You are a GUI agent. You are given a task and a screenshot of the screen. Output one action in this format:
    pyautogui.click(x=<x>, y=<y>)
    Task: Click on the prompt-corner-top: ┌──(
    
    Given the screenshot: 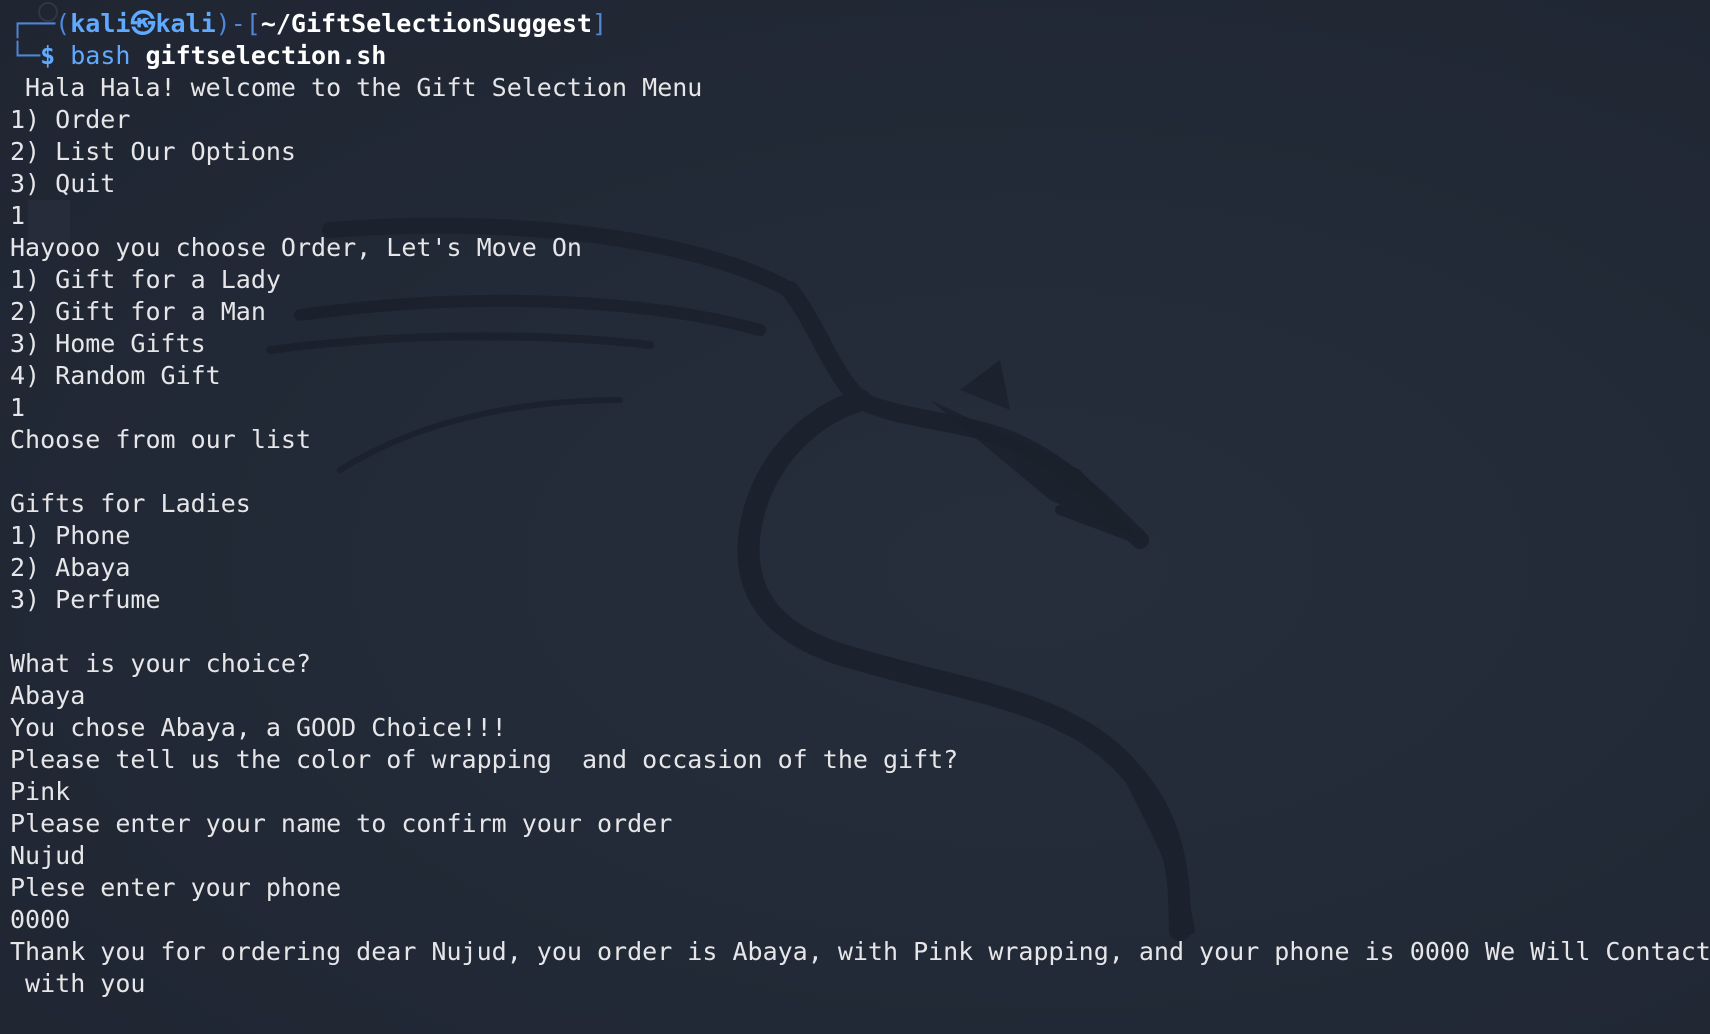 What is the action you would take?
    pyautogui.click(x=40, y=23)
    